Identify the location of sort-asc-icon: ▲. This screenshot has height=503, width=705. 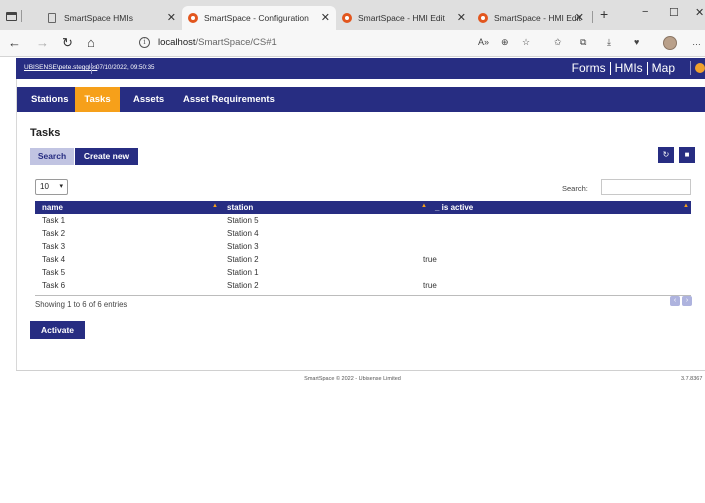
(215, 206).